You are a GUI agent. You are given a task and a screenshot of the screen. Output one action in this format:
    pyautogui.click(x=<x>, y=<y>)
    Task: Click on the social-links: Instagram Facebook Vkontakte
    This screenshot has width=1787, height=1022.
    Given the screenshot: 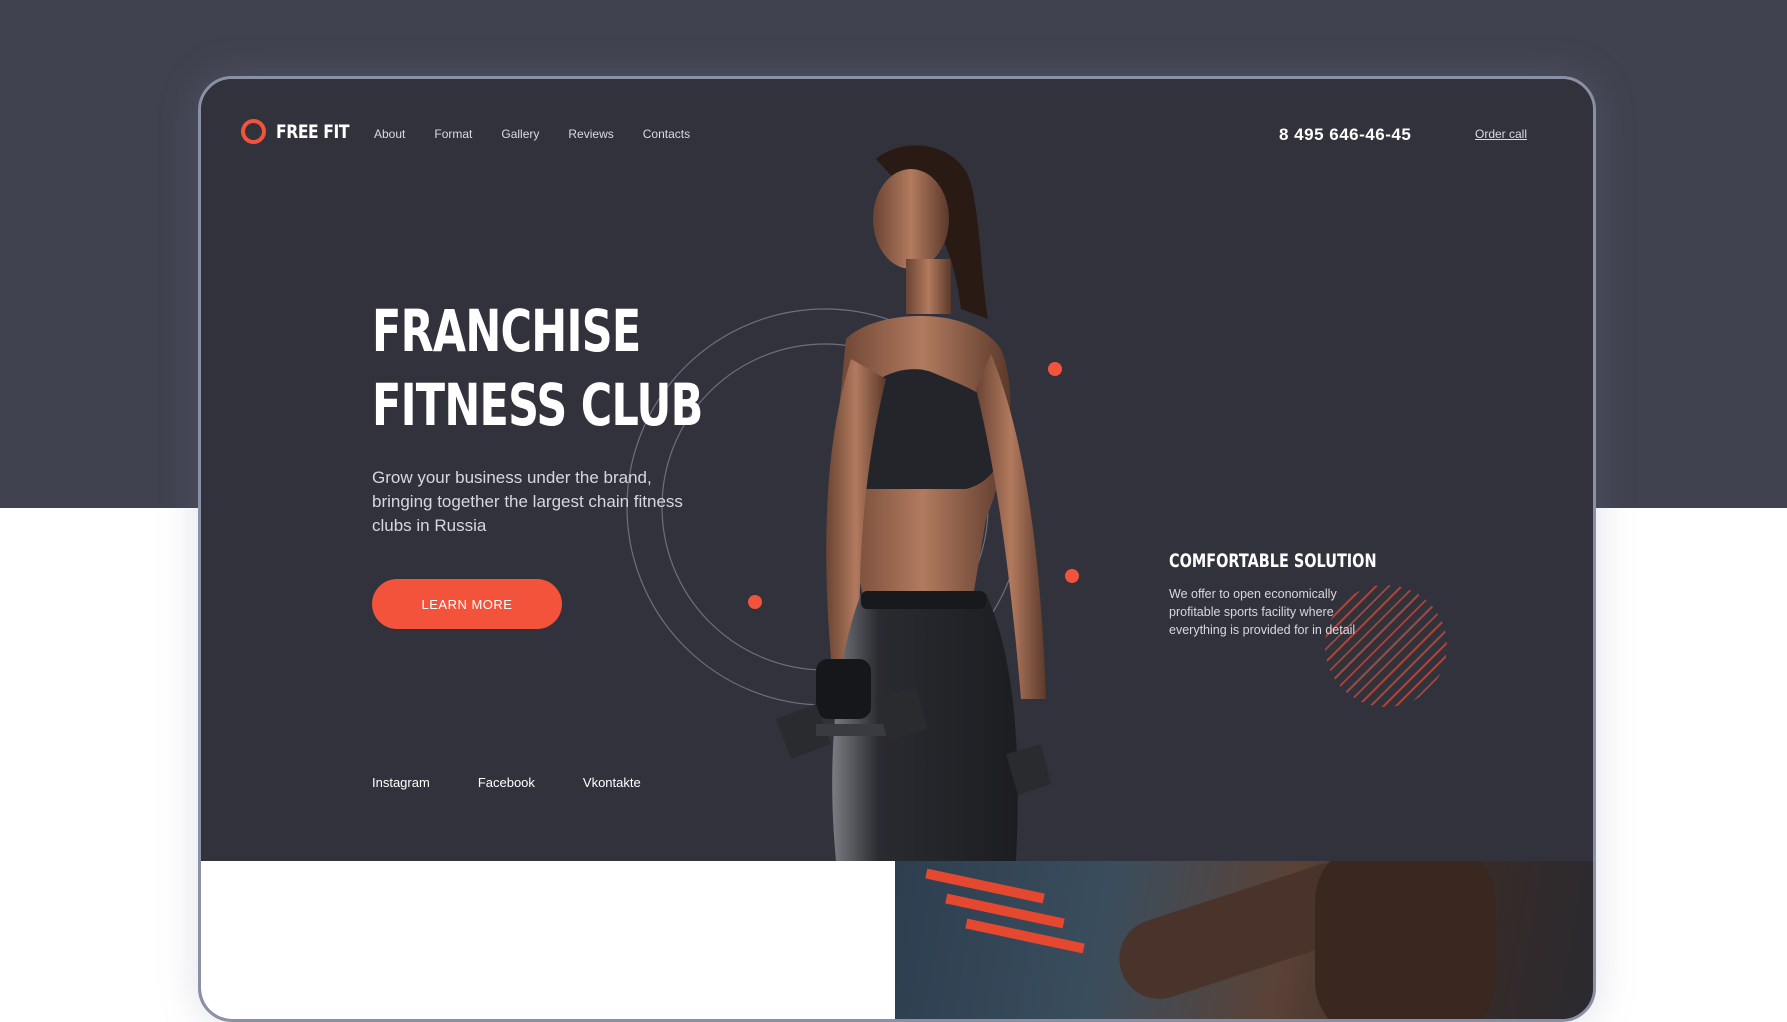 What is the action you would take?
    pyautogui.click(x=530, y=782)
    